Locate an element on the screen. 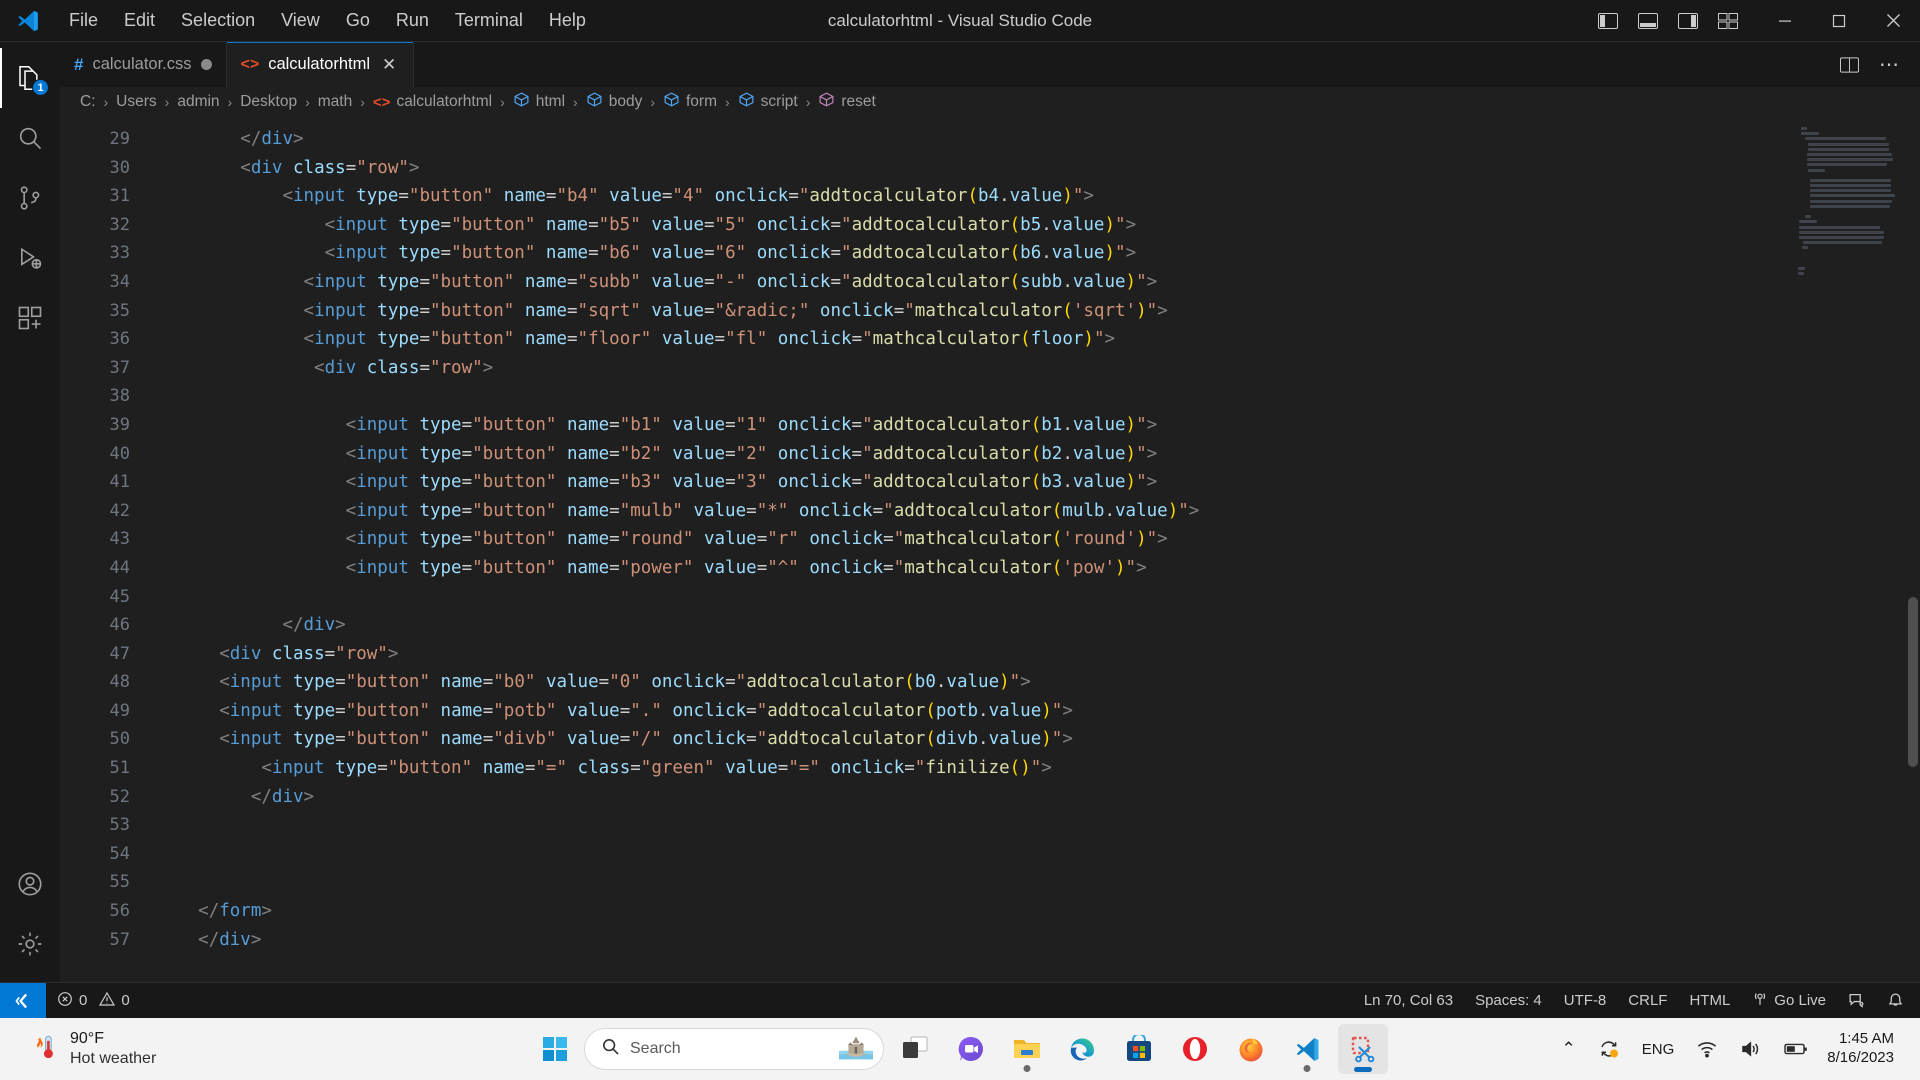 This screenshot has height=1080, width=1920. breadcrumb-item-math: math is located at coordinates (335, 102).